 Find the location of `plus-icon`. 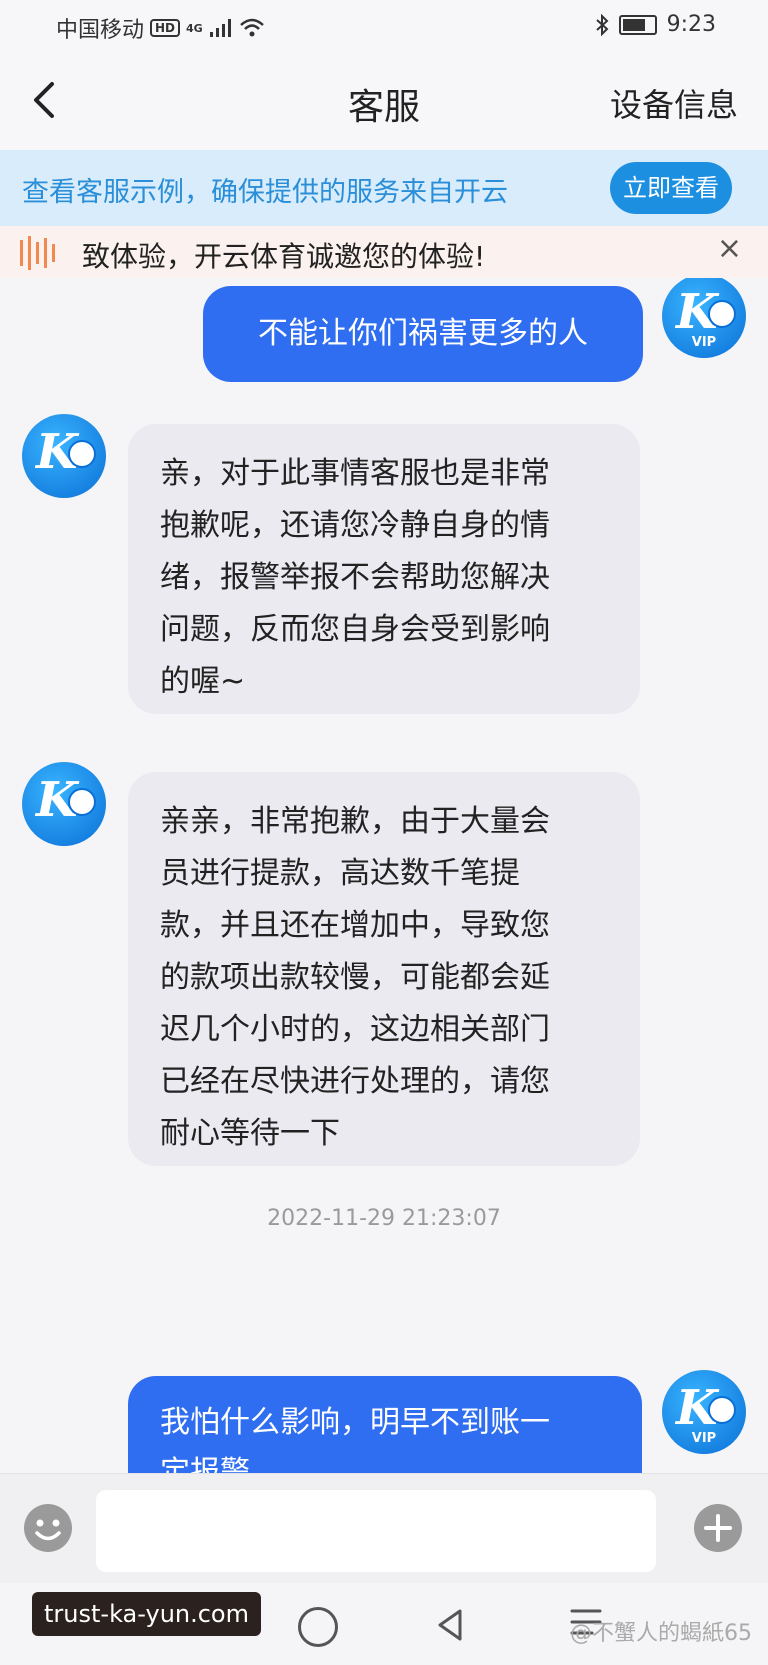

plus-icon is located at coordinates (718, 1528).